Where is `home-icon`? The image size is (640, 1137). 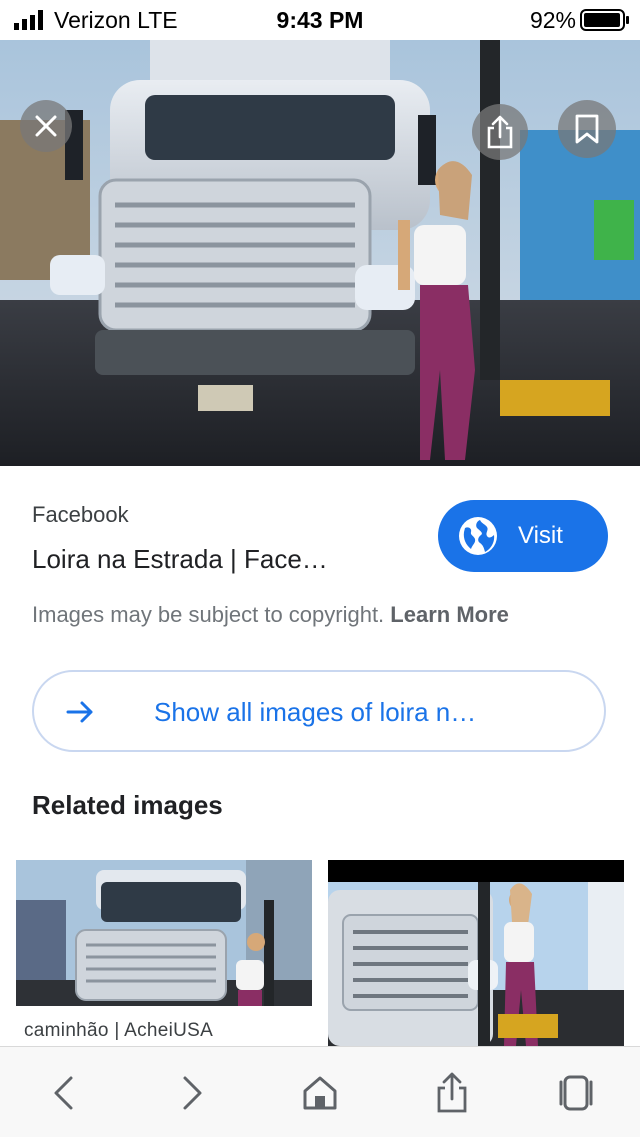 home-icon is located at coordinates (320, 1093).